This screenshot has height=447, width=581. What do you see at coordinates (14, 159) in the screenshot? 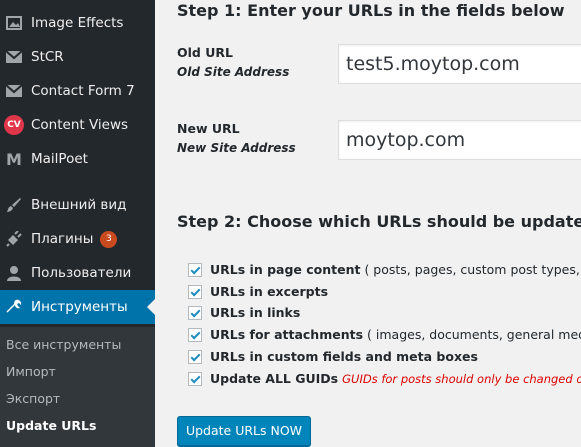
I see `mailpoet-icon: M` at bounding box center [14, 159].